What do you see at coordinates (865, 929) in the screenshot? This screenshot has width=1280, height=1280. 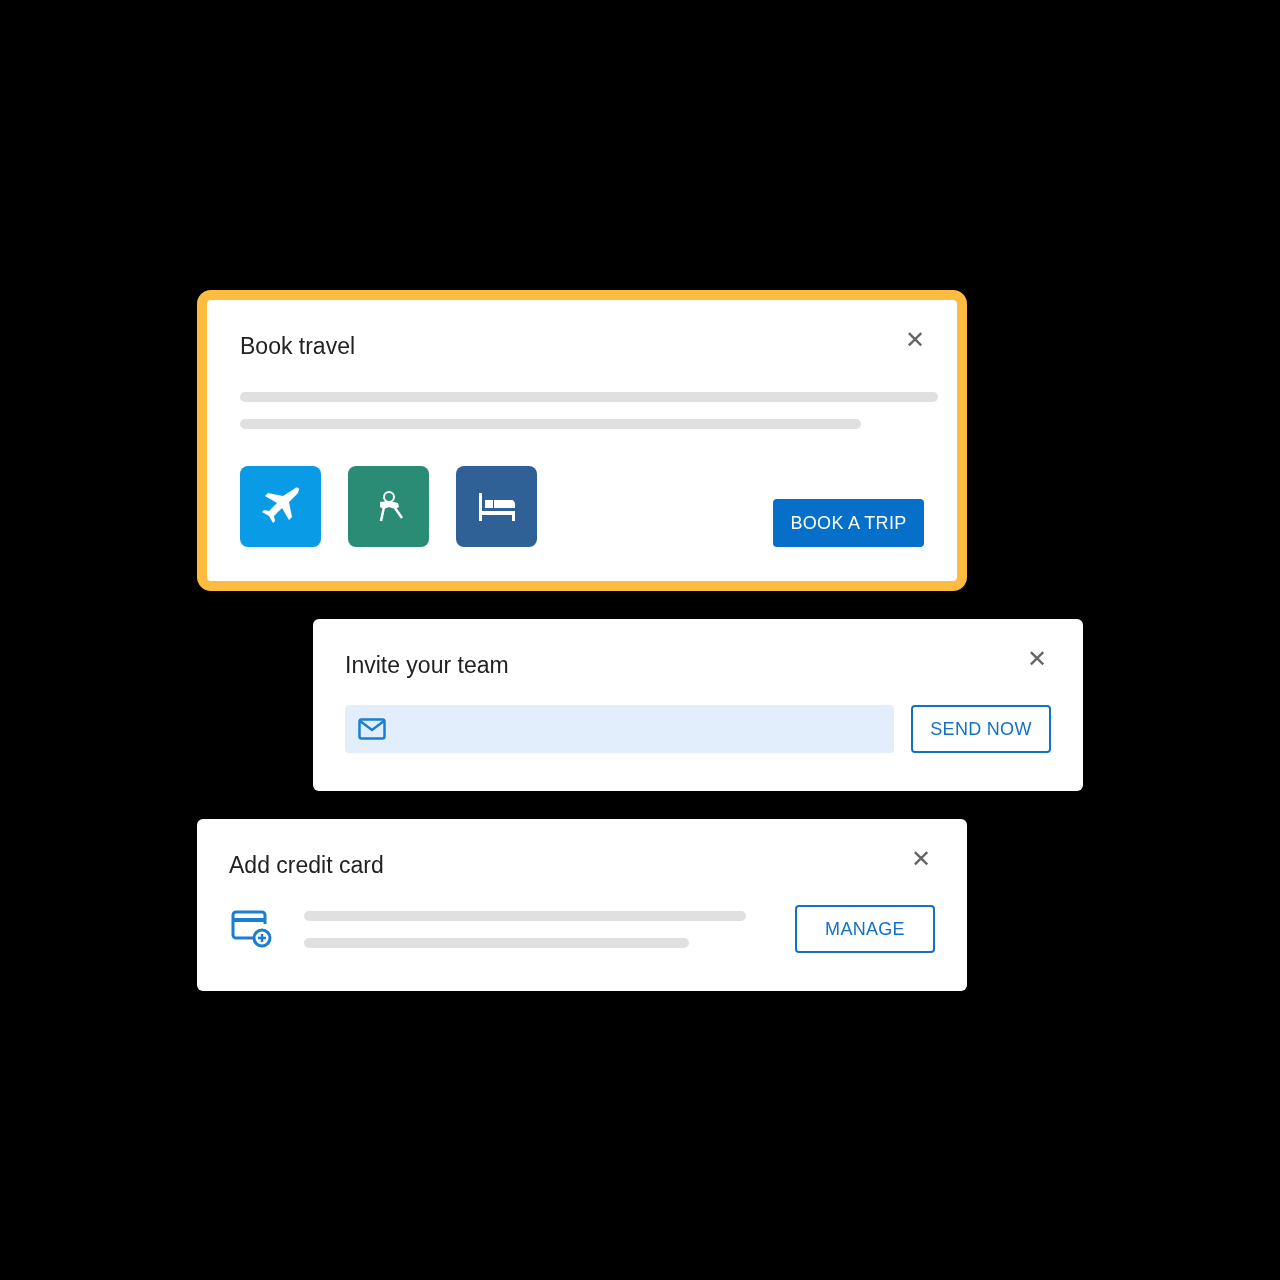 I see `action-button: MANAGE` at bounding box center [865, 929].